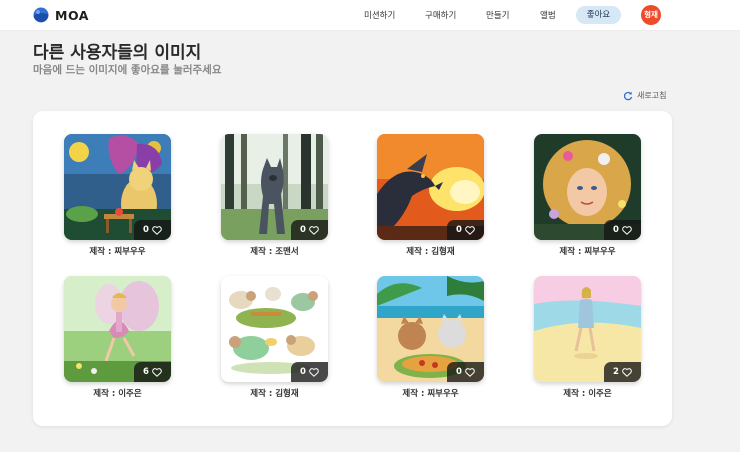  What do you see at coordinates (587, 329) in the screenshot?
I see `gallery-image: 2` at bounding box center [587, 329].